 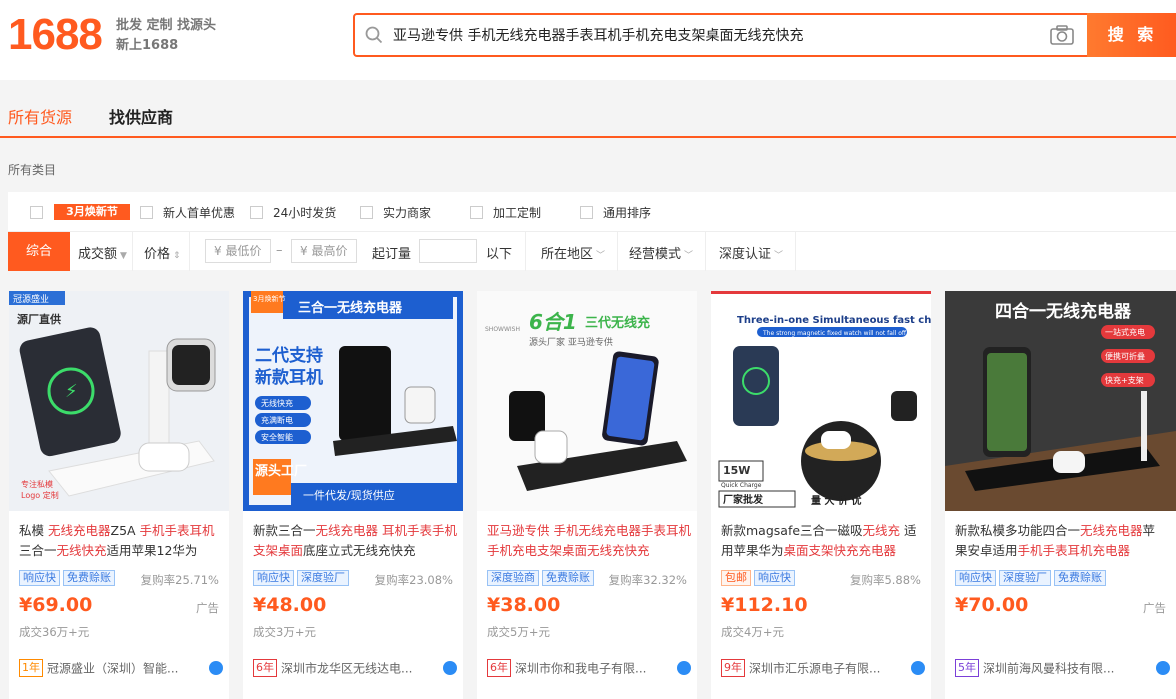 What do you see at coordinates (1062, 35) in the screenshot?
I see `camera-icon` at bounding box center [1062, 35].